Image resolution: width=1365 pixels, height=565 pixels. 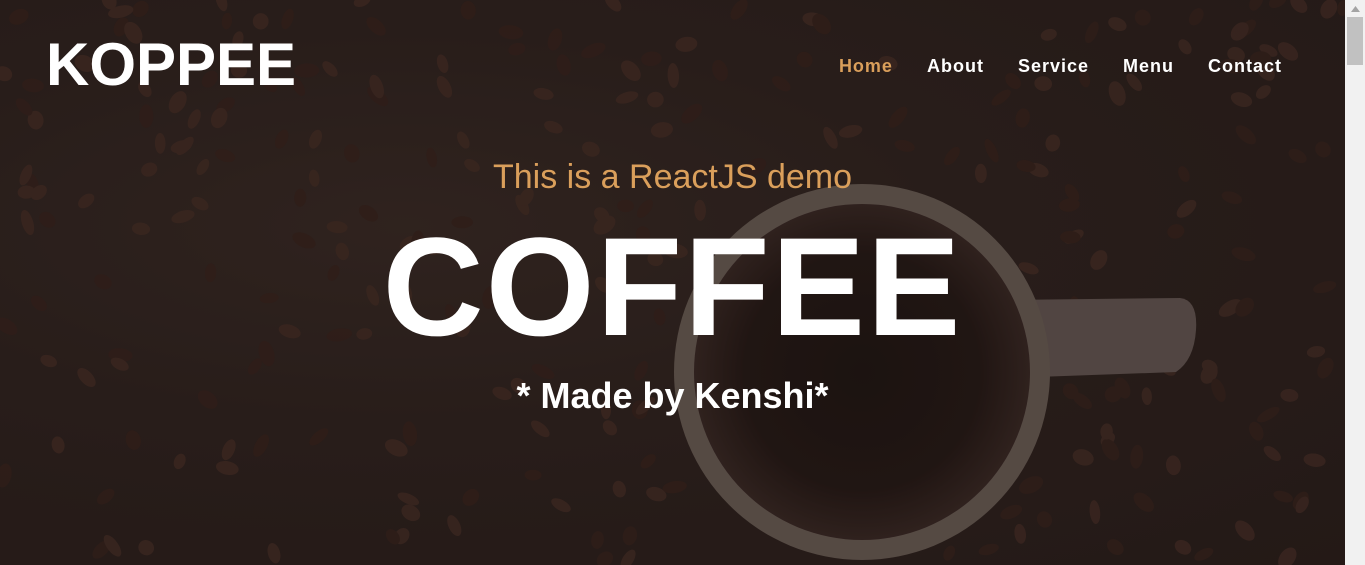 I want to click on brand-logo: KOPPEE, so click(x=171, y=65).